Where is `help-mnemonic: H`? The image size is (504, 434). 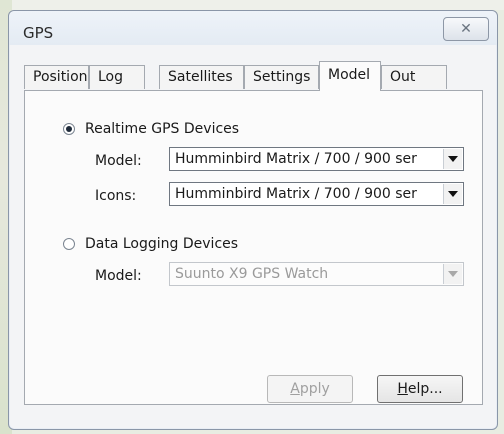
help-mnemonic: H is located at coordinates (402, 389).